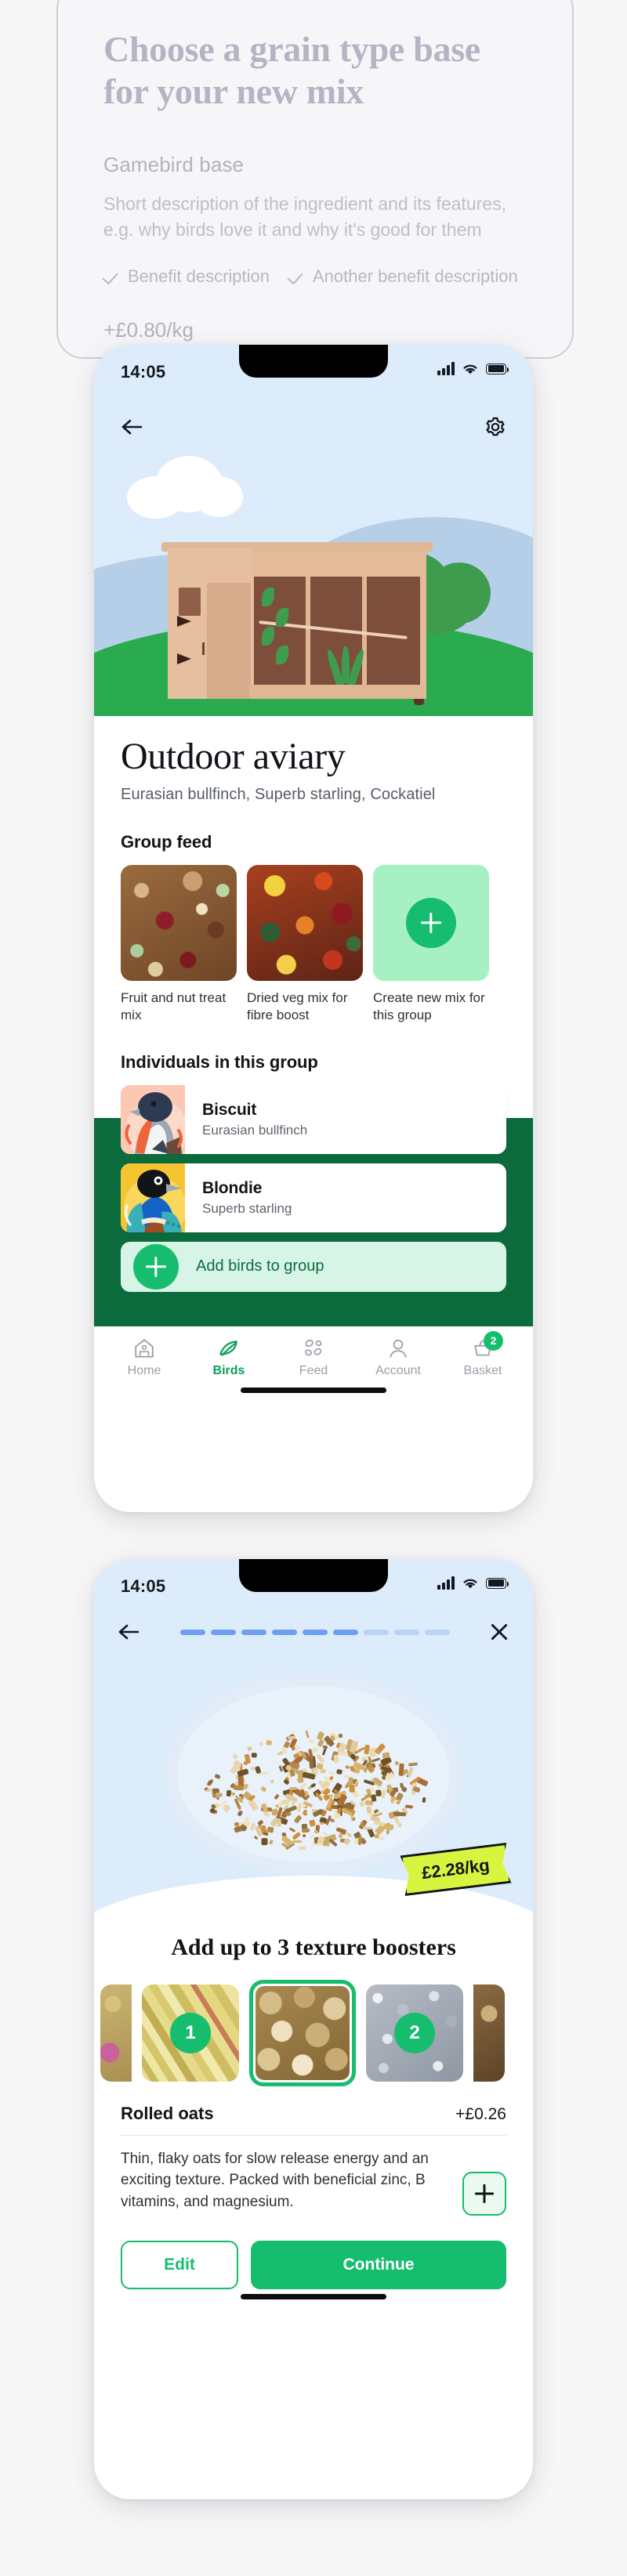 The image size is (627, 2576). What do you see at coordinates (313, 1947) in the screenshot?
I see `booster-heading: Add up to 3 texture boosters` at bounding box center [313, 1947].